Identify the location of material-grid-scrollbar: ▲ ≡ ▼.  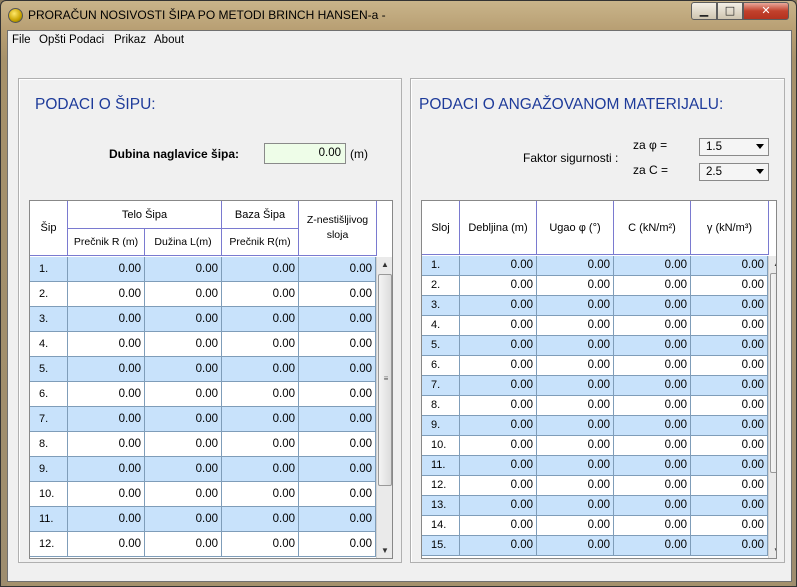
(772, 407).